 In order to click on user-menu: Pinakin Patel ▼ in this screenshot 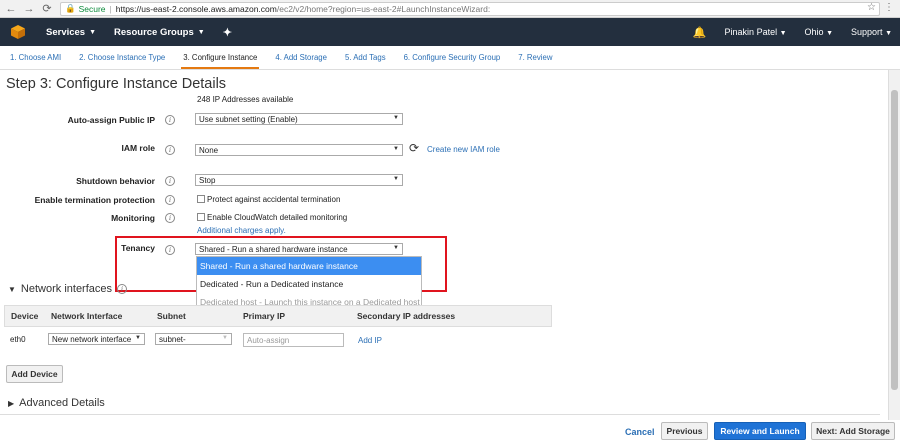, I will do `click(756, 32)`.